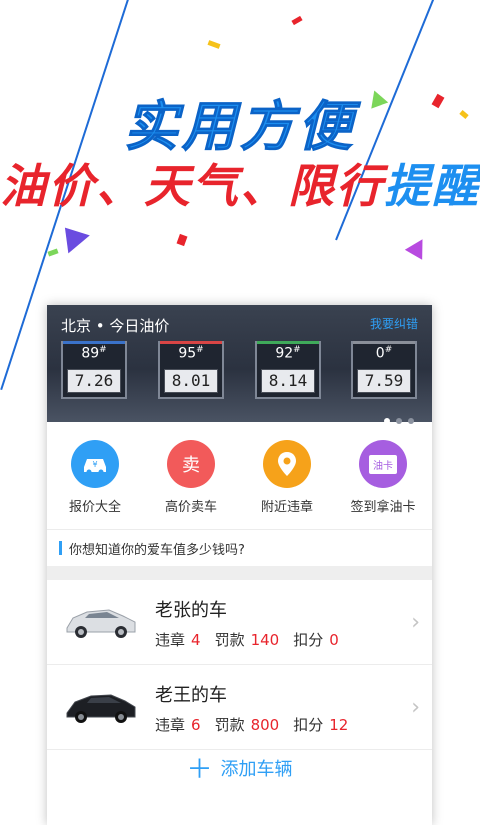  I want to click on grade-label: 92#, so click(288, 353).